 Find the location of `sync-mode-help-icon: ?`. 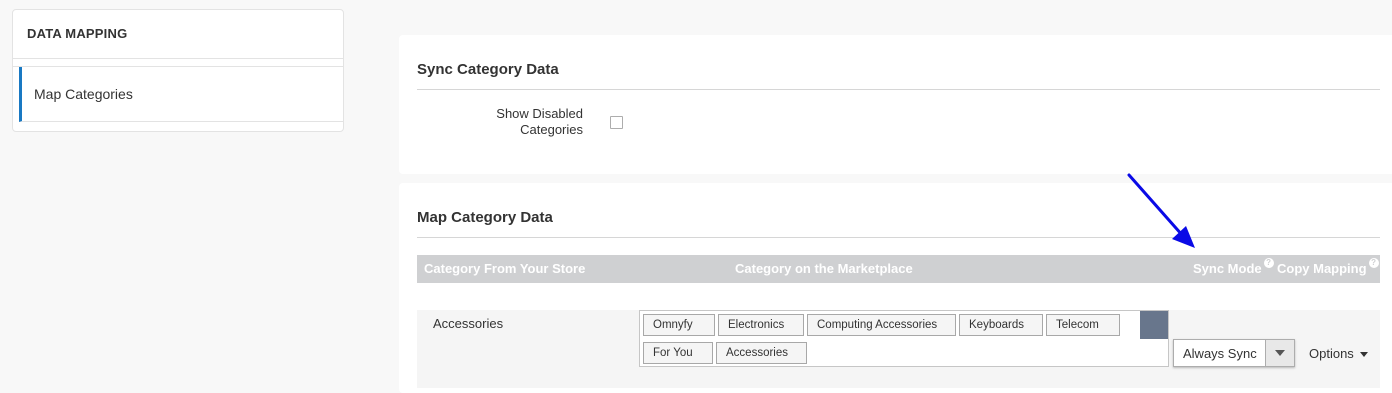

sync-mode-help-icon: ? is located at coordinates (1268, 263).